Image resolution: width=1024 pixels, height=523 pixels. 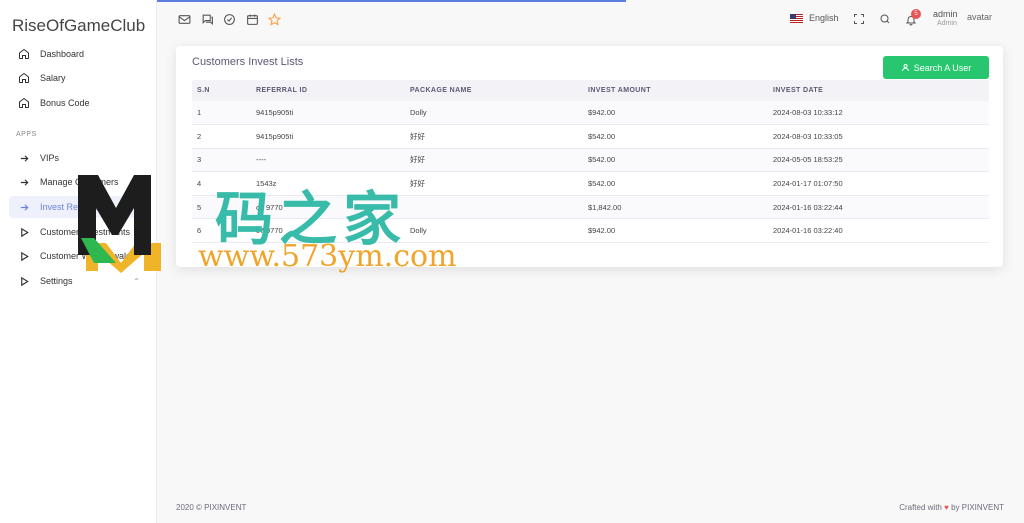 I want to click on column-header: S.N, so click(x=221, y=90).